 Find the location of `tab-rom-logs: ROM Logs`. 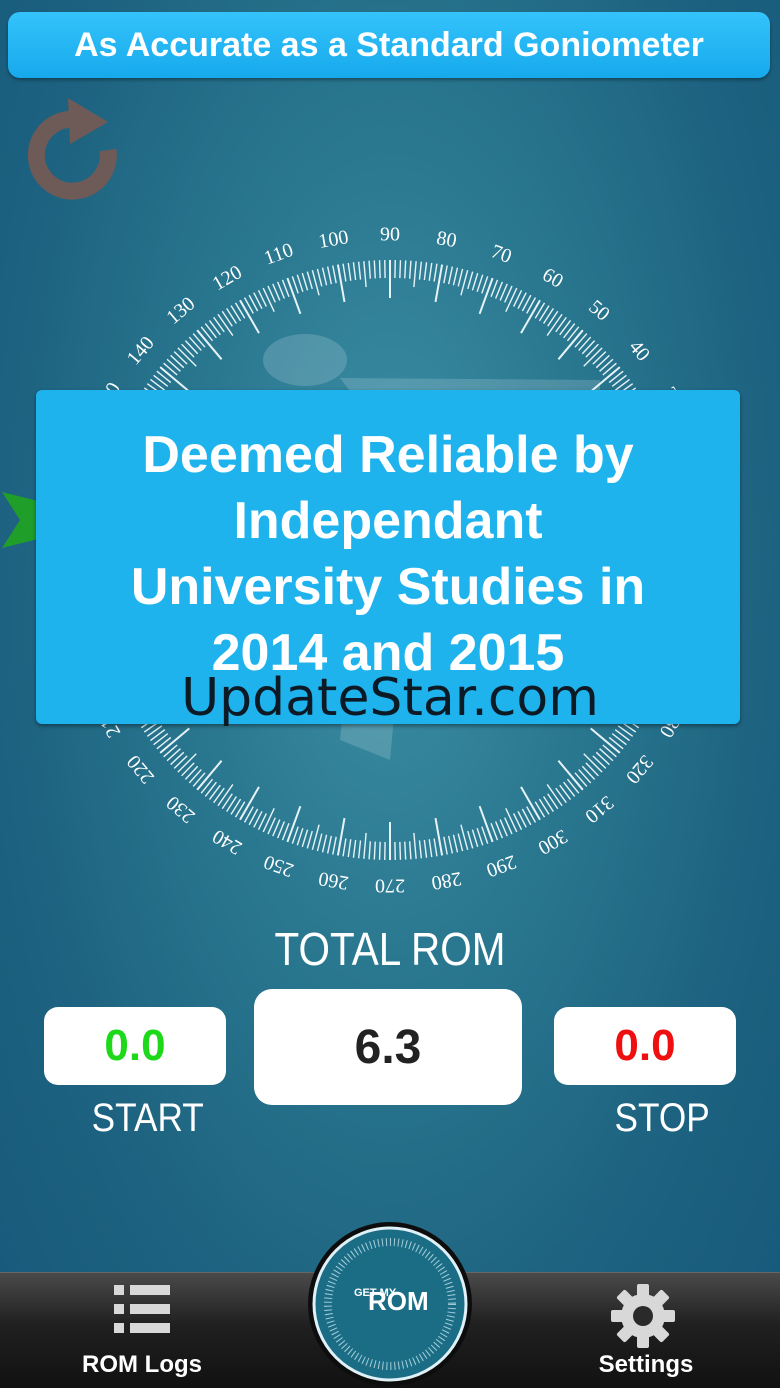

tab-rom-logs: ROM Logs is located at coordinates (142, 1330).